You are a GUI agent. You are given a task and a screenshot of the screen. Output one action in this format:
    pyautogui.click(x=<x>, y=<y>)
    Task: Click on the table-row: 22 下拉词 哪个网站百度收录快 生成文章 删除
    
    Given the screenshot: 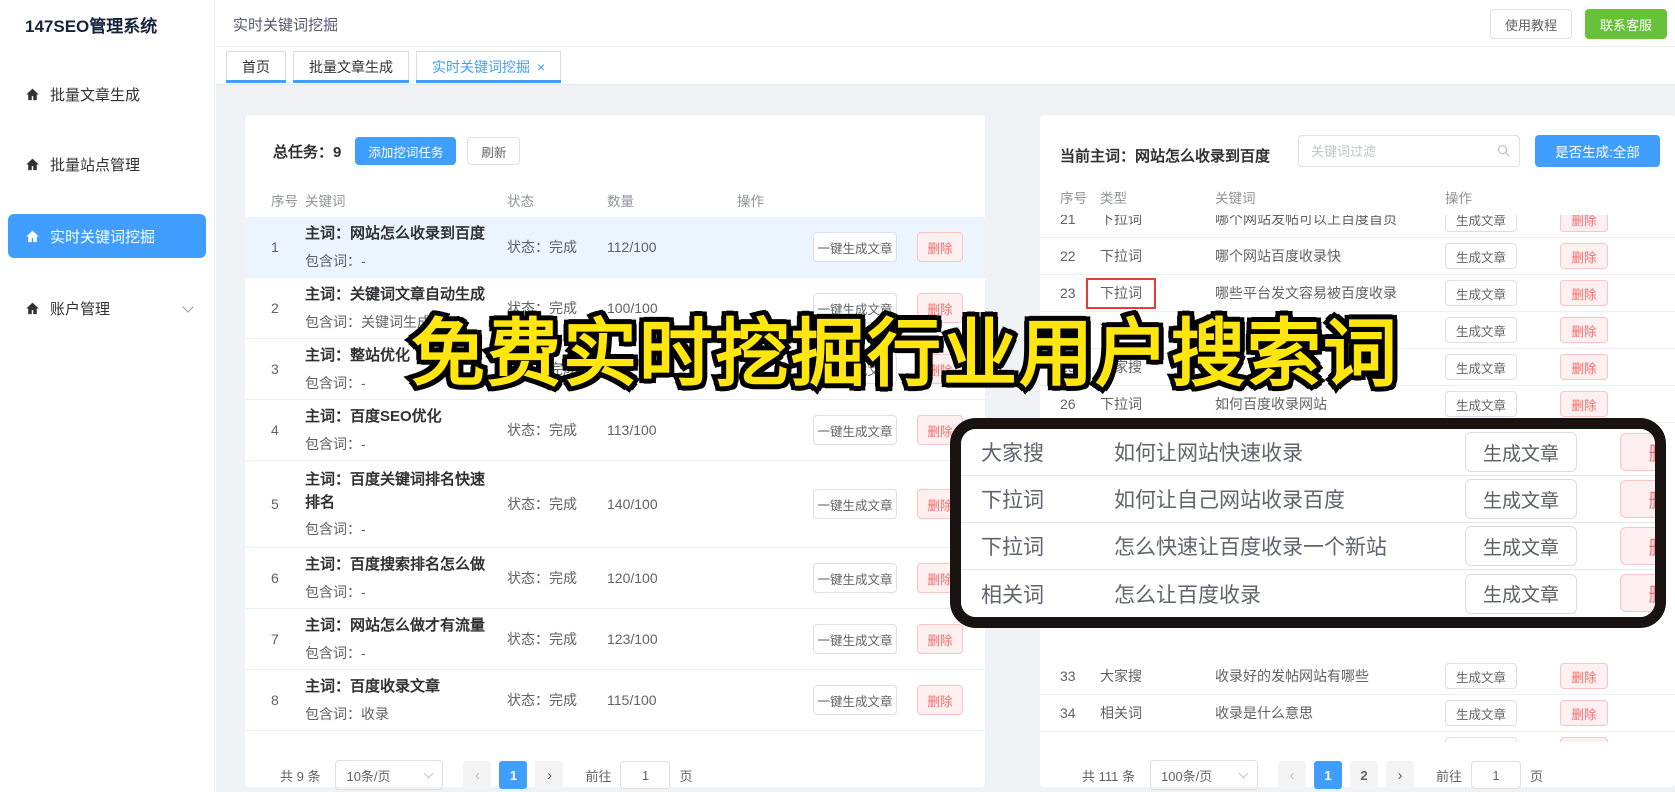 What is the action you would take?
    pyautogui.click(x=1357, y=256)
    